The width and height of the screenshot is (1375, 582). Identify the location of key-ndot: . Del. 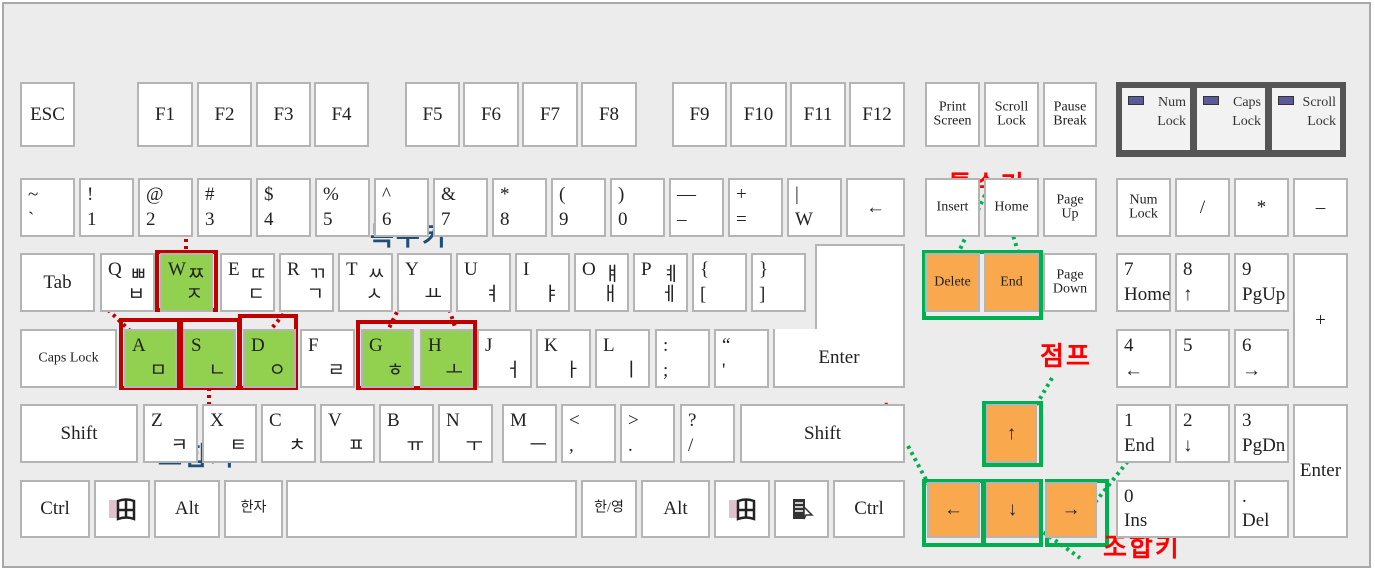
(1261, 509).